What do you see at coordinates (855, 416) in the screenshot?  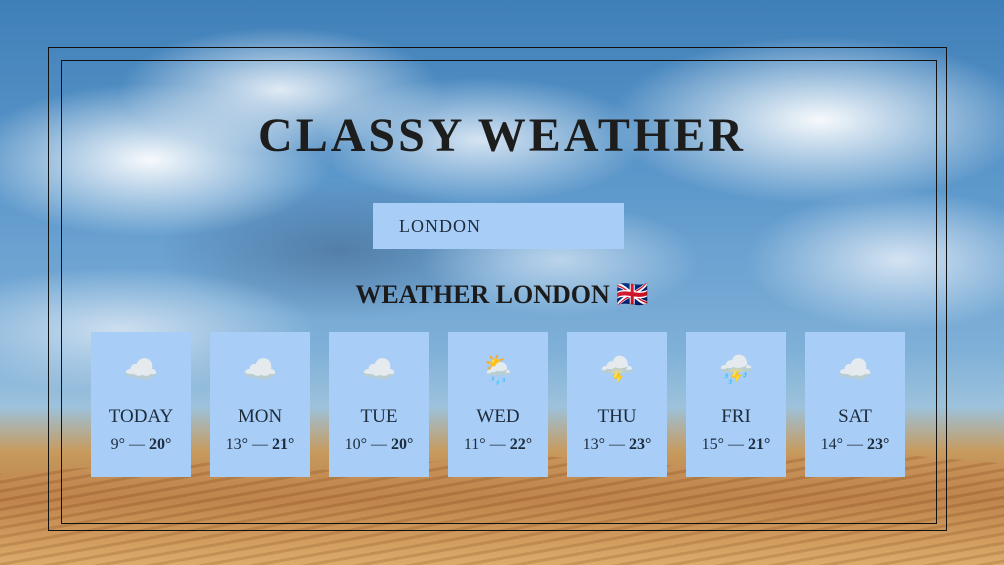 I see `day-label: SAT` at bounding box center [855, 416].